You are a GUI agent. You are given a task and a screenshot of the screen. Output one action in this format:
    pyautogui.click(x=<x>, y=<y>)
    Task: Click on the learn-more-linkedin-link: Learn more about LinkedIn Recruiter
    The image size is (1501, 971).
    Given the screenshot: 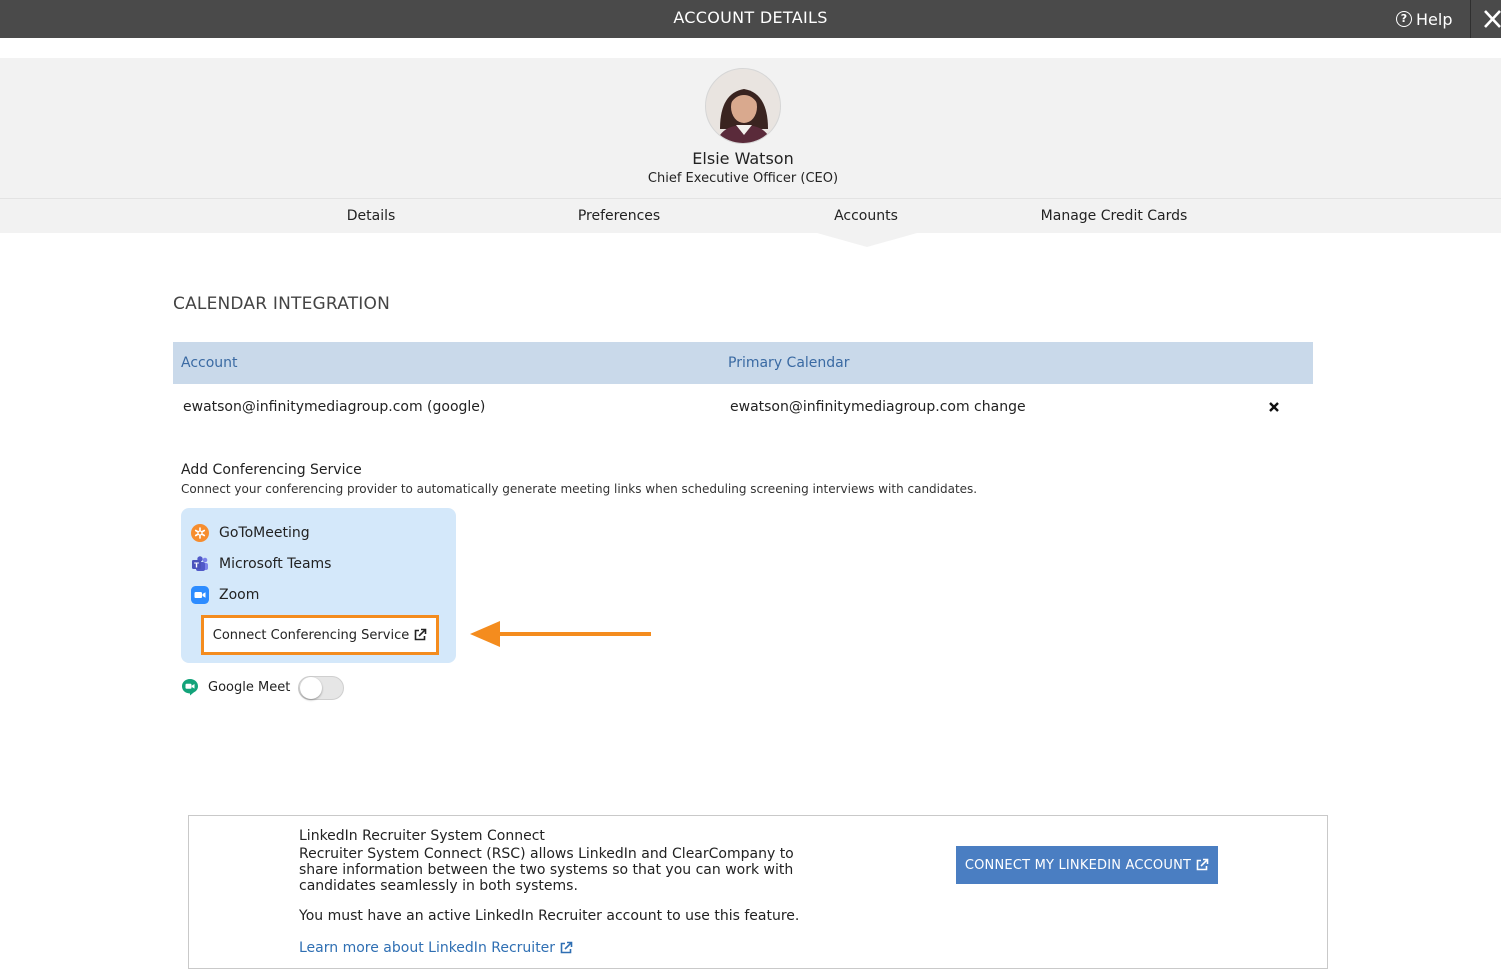 What is the action you would take?
    pyautogui.click(x=436, y=948)
    